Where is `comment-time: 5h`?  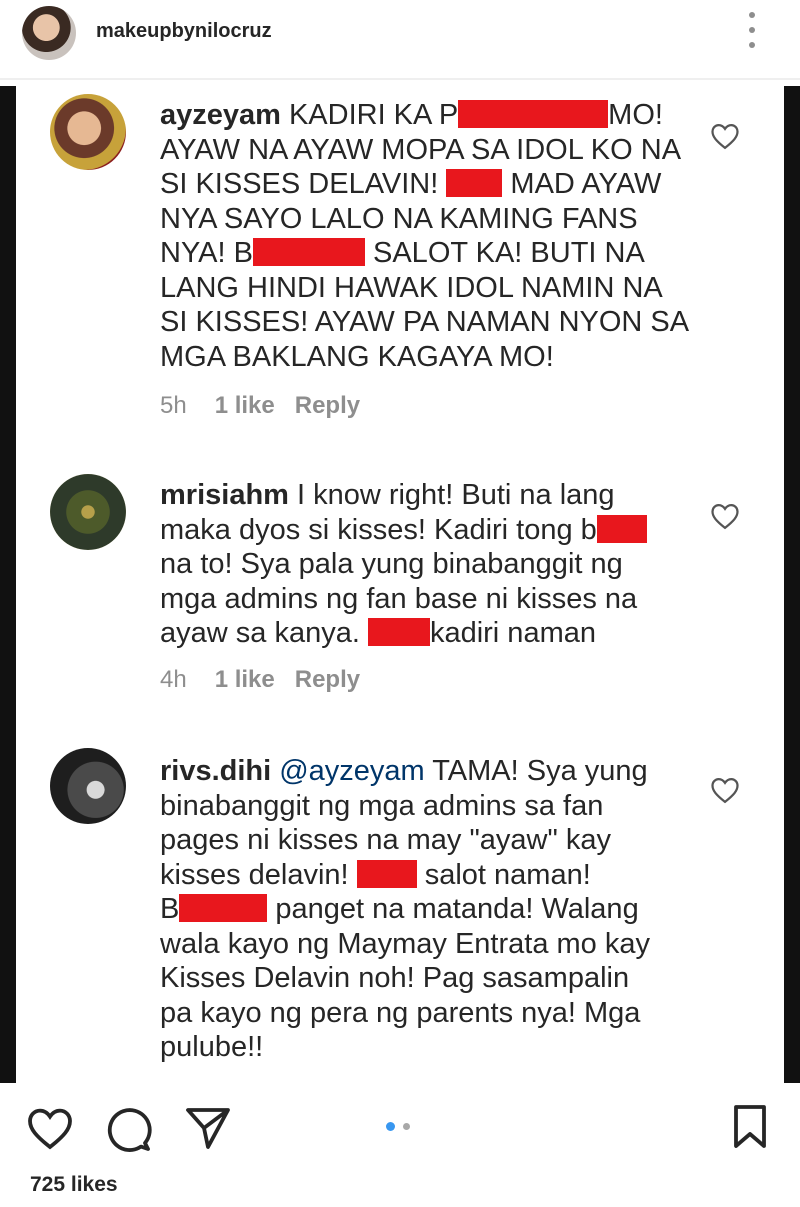 comment-time: 5h is located at coordinates (173, 405).